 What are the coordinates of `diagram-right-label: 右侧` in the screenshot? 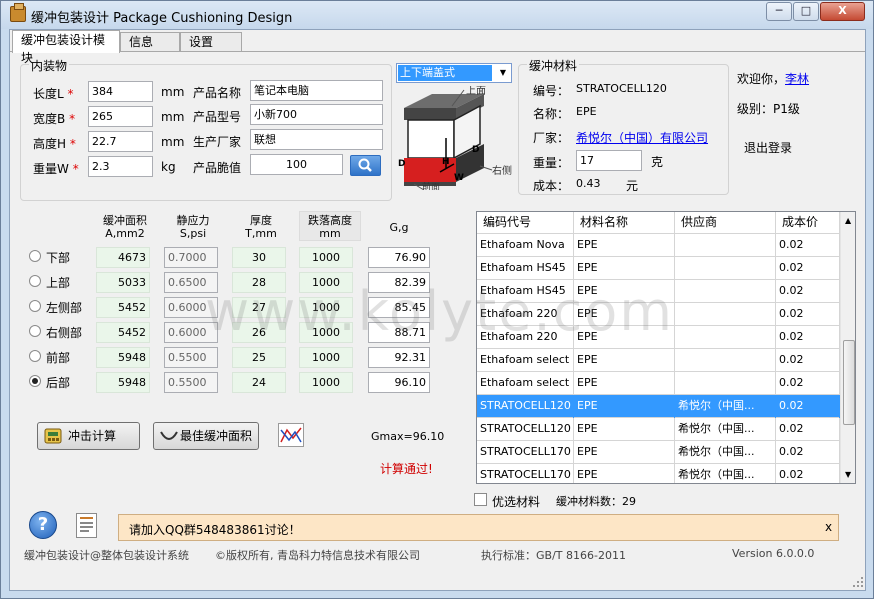 It's located at (502, 170).